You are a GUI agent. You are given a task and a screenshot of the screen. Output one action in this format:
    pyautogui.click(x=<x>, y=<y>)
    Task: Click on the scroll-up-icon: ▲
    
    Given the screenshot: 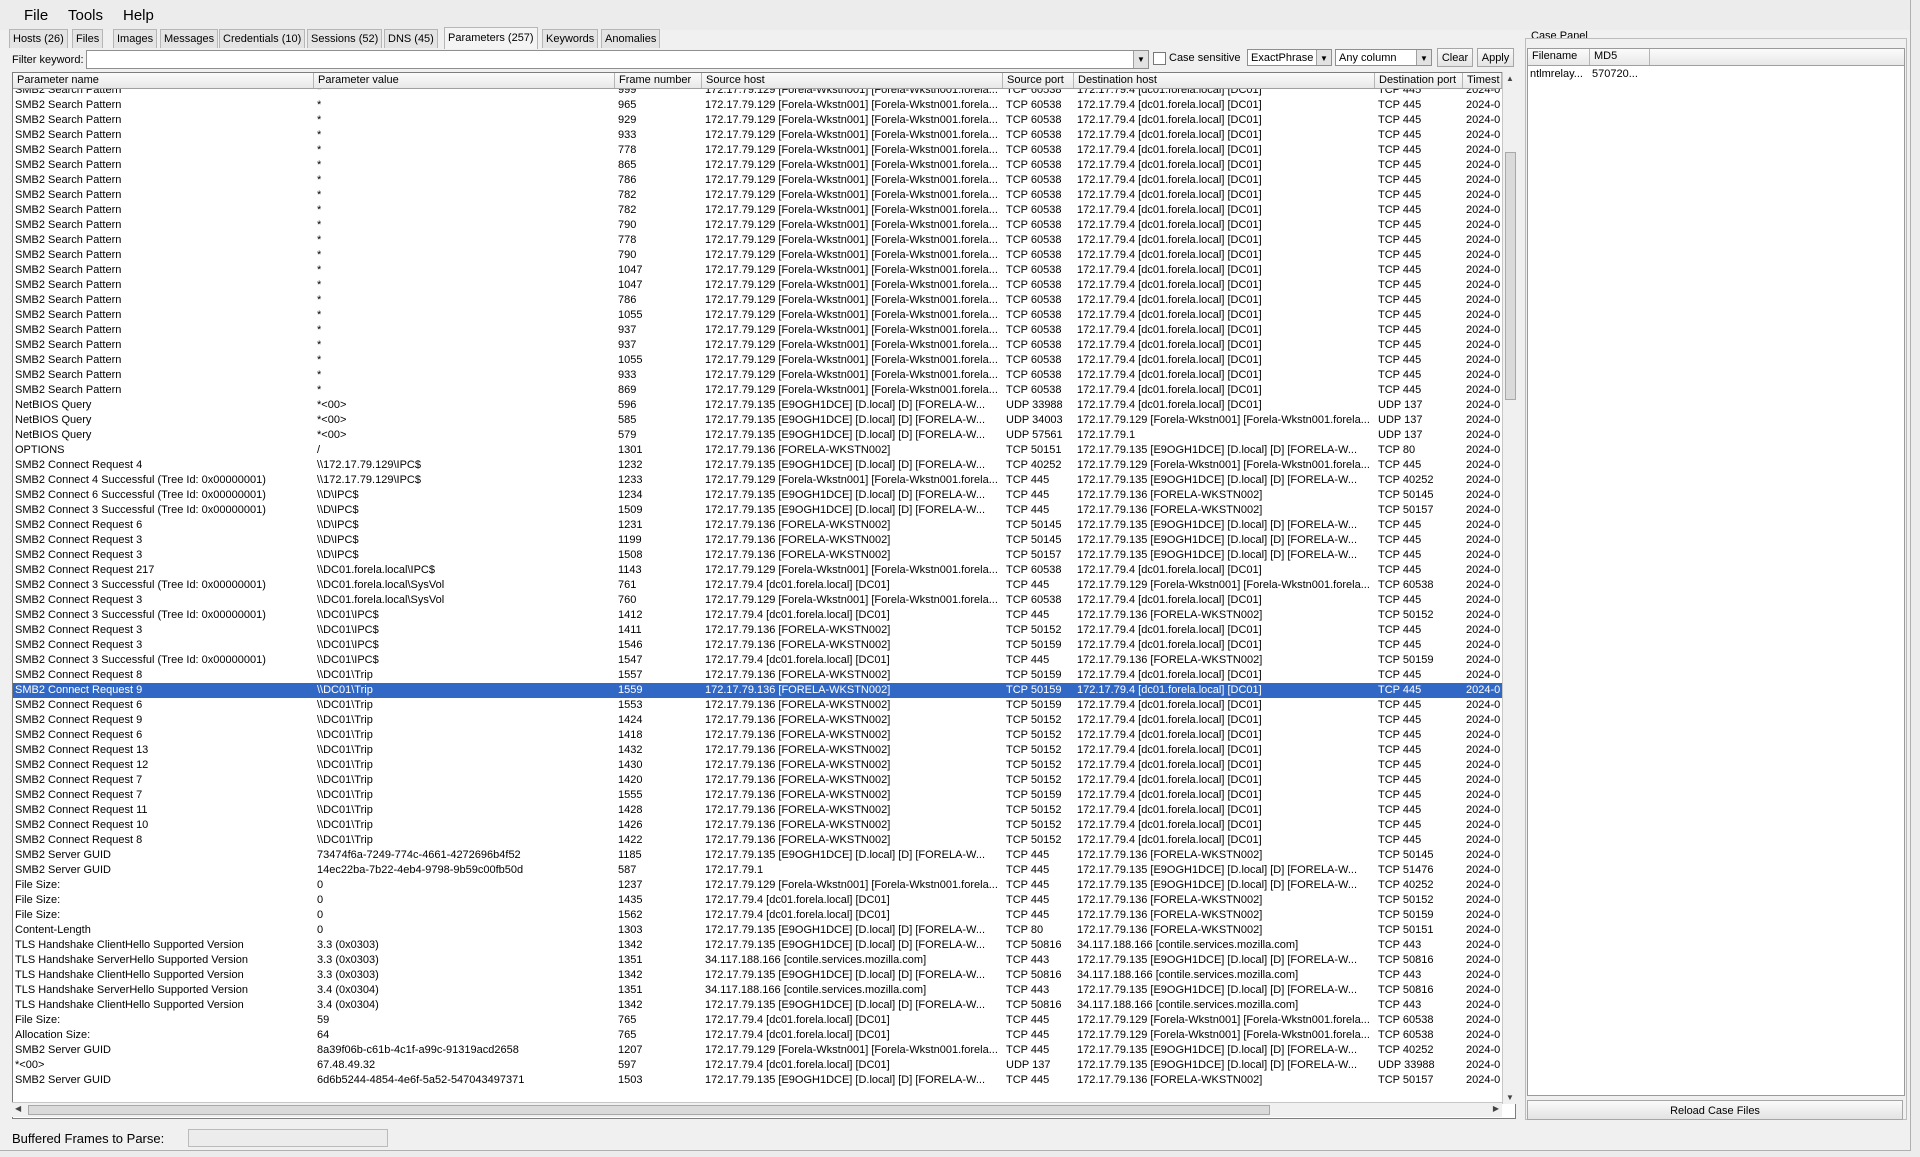 What is the action you would take?
    pyautogui.click(x=1510, y=78)
    